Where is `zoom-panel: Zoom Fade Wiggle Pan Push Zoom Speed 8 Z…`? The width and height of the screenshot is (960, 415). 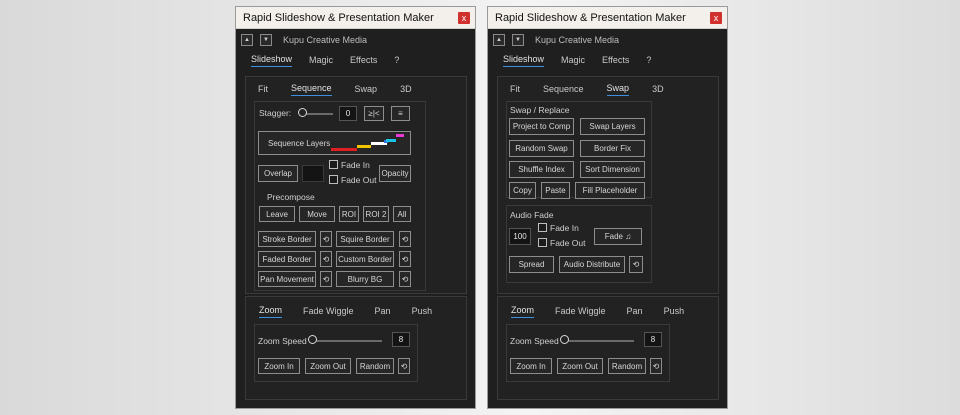 zoom-panel: Zoom Fade Wiggle Pan Push Zoom Speed 8 Z… is located at coordinates (356, 348).